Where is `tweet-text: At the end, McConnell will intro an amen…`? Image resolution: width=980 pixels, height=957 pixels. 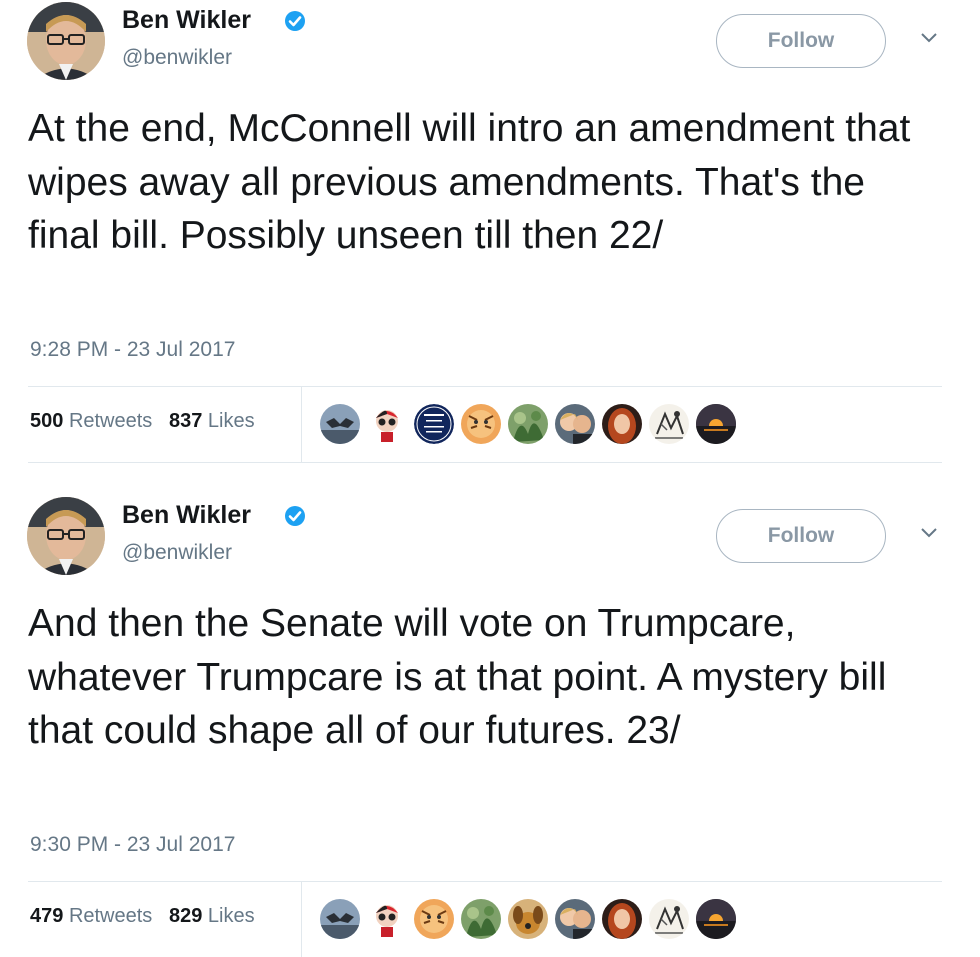 tweet-text: At the end, McConnell will intro an amen… is located at coordinates (469, 182).